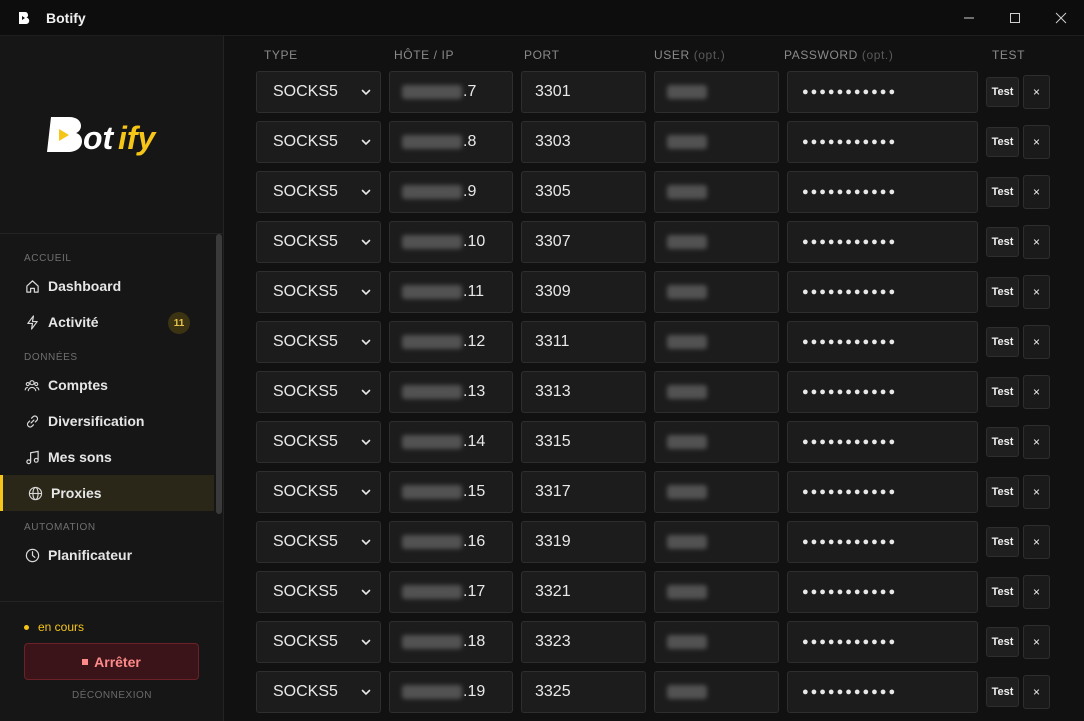 Image resolution: width=1084 pixels, height=721 pixels. I want to click on close-button, so click(1061, 18).